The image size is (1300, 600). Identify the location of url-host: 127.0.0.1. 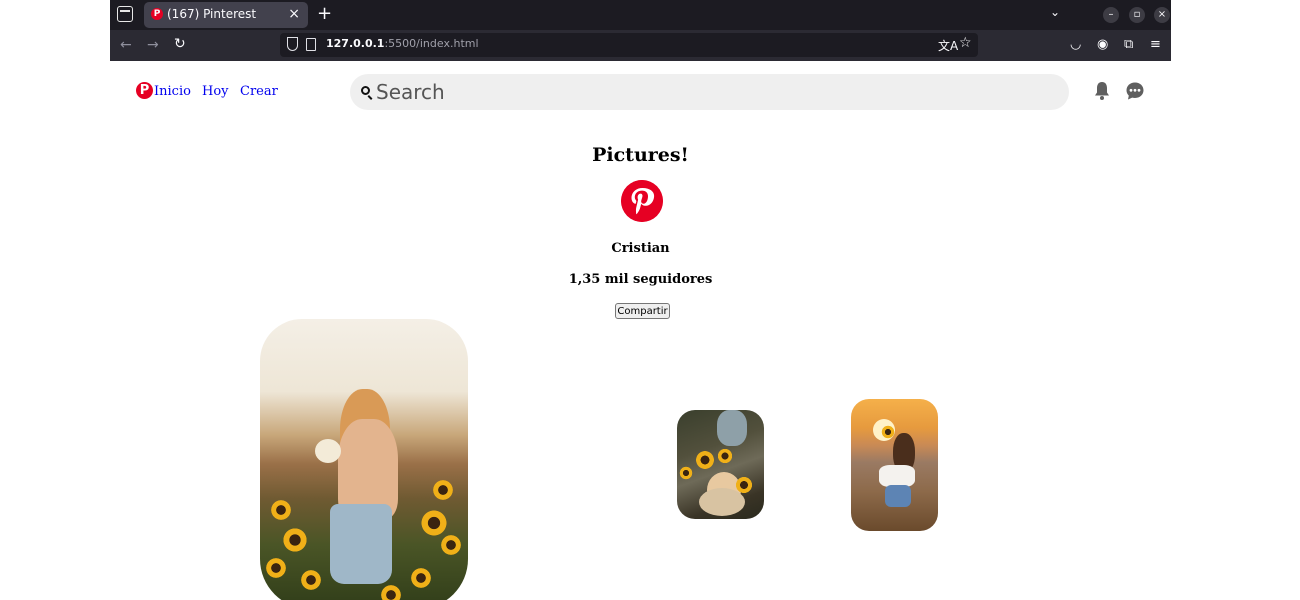
(355, 43).